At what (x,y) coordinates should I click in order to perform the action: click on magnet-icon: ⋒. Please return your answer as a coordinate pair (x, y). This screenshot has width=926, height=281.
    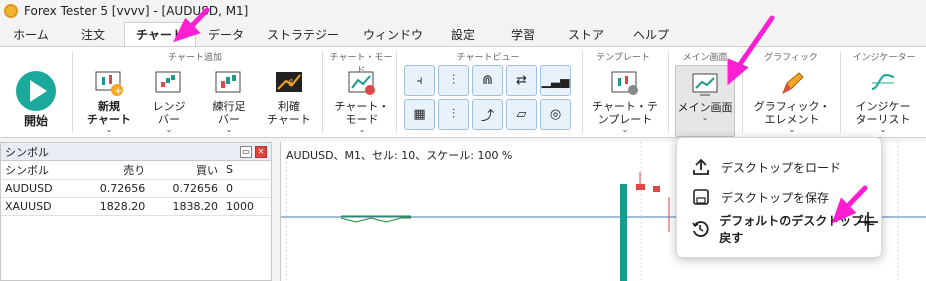
    Looking at the image, I should click on (487, 80).